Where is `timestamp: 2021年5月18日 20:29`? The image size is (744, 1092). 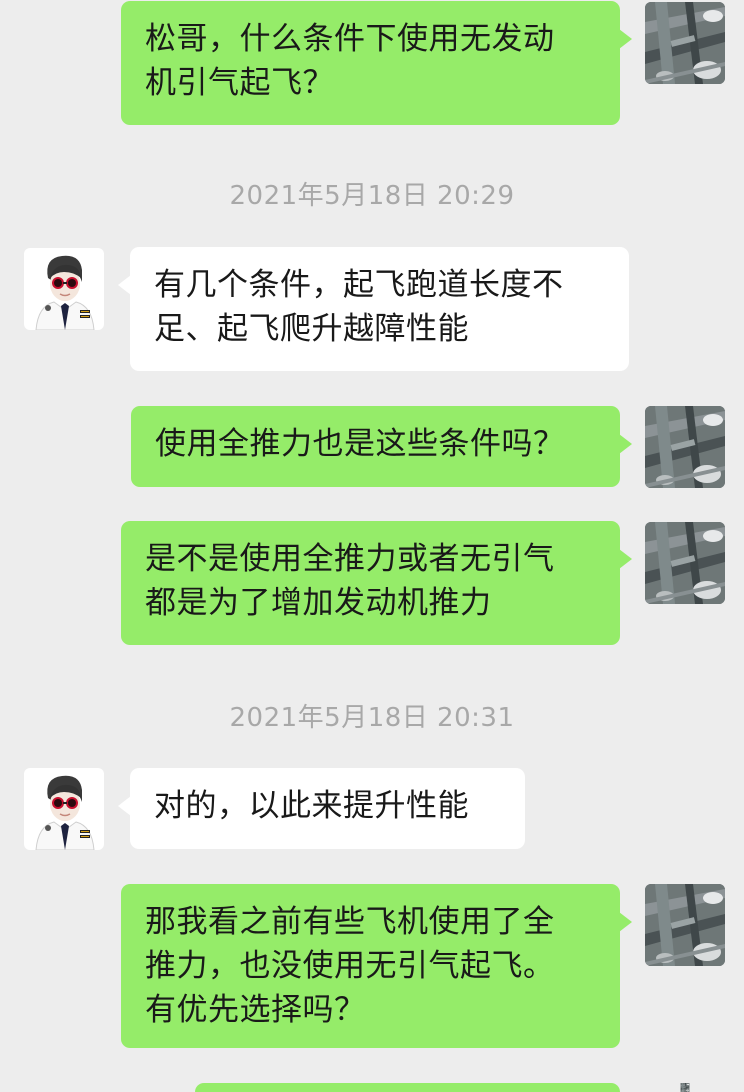
timestamp: 2021年5月18日 20:29 is located at coordinates (372, 196).